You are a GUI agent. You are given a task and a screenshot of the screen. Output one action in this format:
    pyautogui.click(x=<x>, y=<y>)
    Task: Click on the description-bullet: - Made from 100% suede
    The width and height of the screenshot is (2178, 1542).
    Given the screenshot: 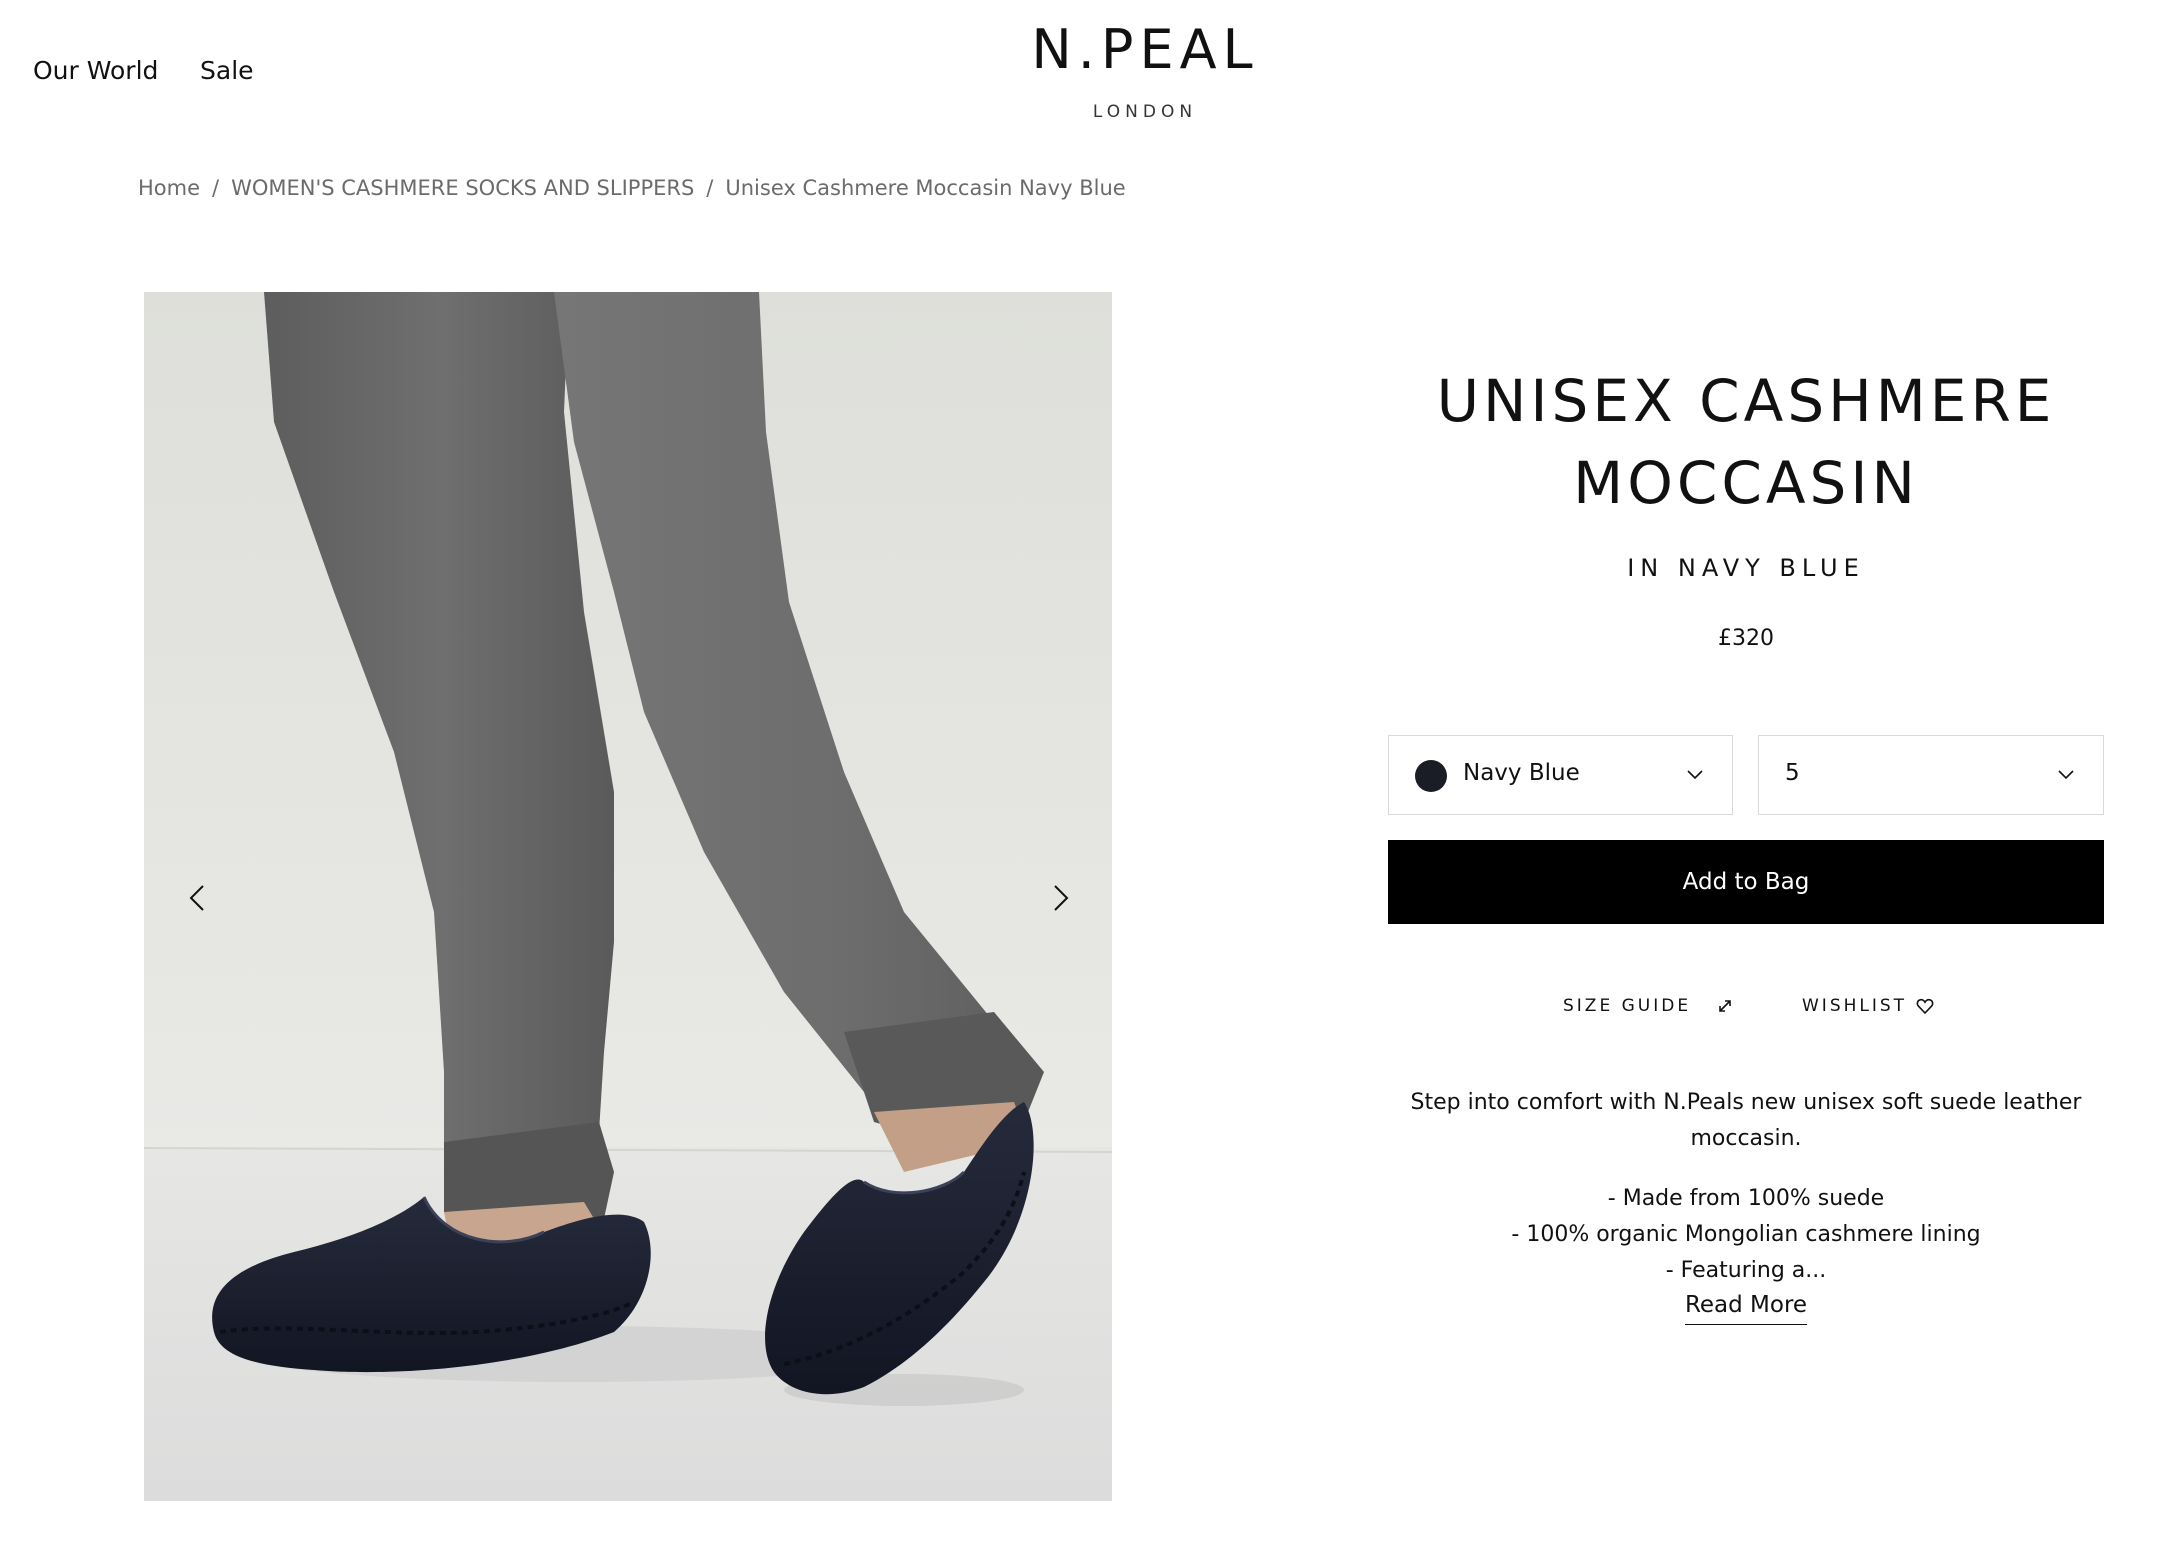 What is the action you would take?
    pyautogui.click(x=1746, y=1198)
    